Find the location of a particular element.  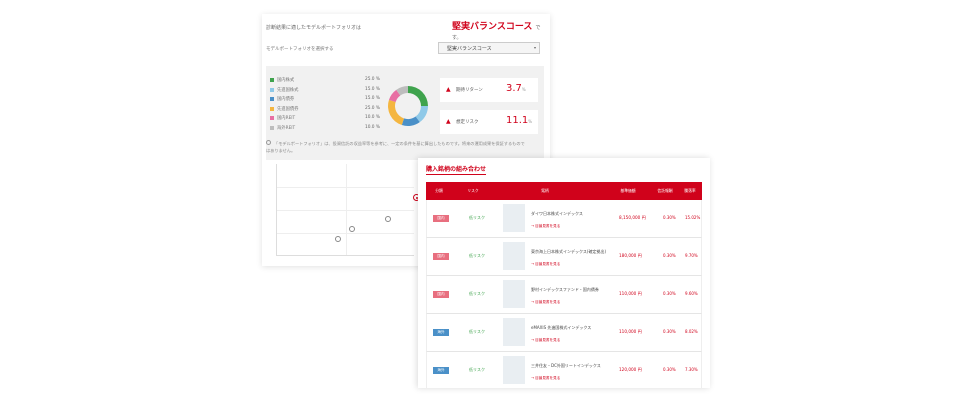

fund-return: 9.70% is located at coordinates (691, 255).